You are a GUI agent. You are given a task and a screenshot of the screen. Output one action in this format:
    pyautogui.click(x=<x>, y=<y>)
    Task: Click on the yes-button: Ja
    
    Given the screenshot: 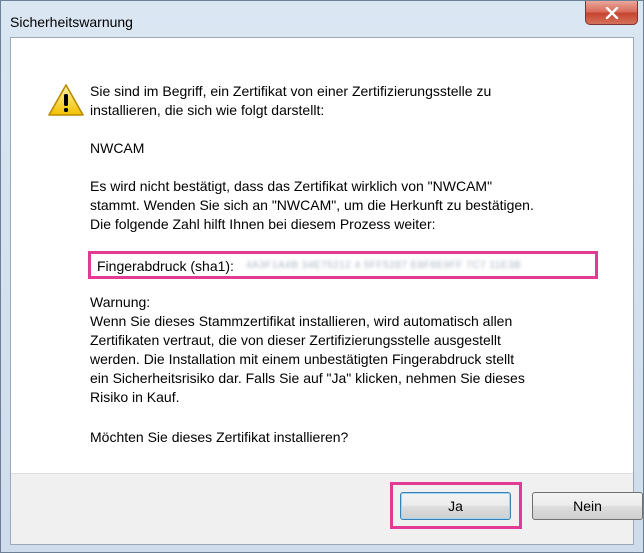 What is the action you would take?
    pyautogui.click(x=455, y=506)
    